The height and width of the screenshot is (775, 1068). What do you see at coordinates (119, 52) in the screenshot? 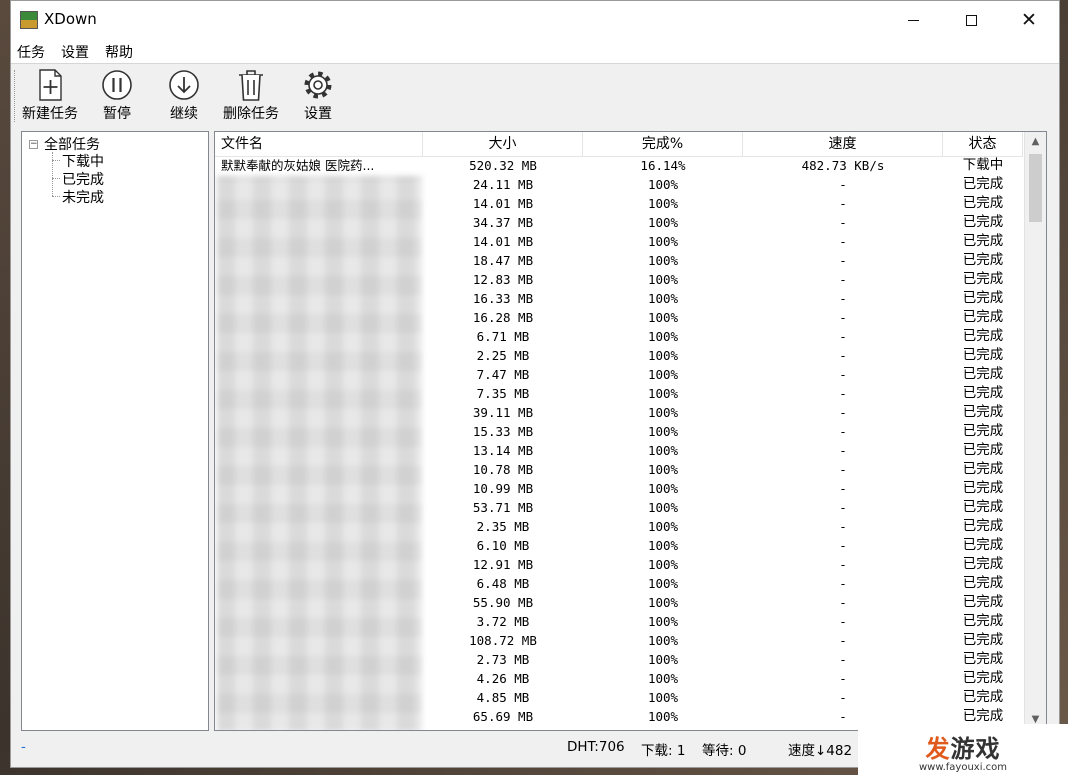
I see `menu-help: 帮助` at bounding box center [119, 52].